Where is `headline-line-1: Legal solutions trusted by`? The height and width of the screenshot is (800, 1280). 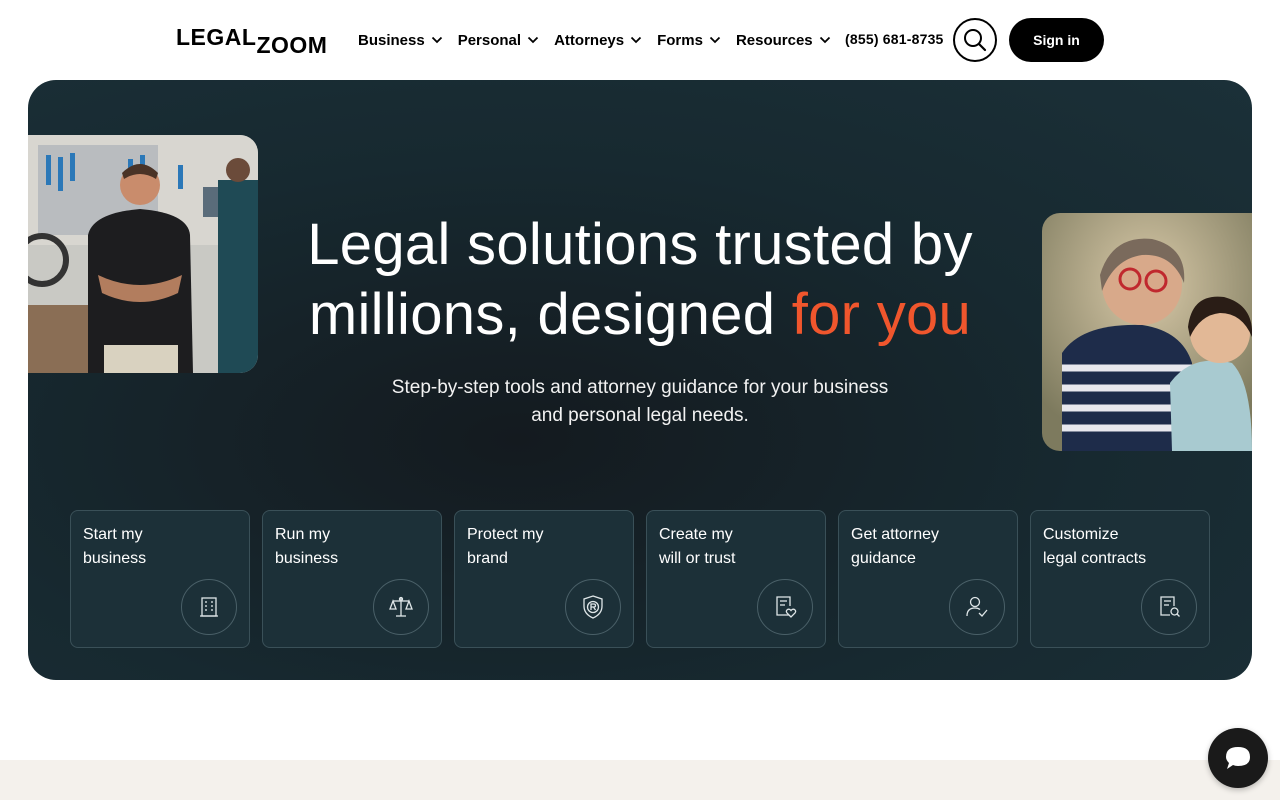
headline-line-1: Legal solutions trusted by is located at coordinates (640, 244).